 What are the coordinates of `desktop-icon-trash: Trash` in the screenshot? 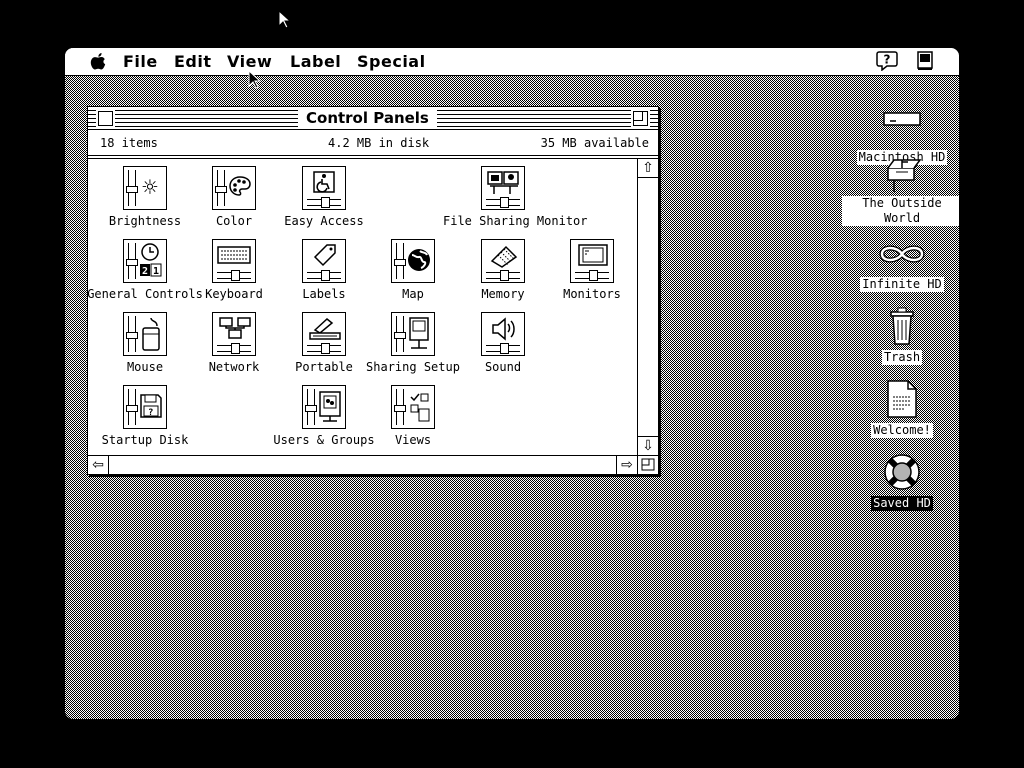 It's located at (900, 335).